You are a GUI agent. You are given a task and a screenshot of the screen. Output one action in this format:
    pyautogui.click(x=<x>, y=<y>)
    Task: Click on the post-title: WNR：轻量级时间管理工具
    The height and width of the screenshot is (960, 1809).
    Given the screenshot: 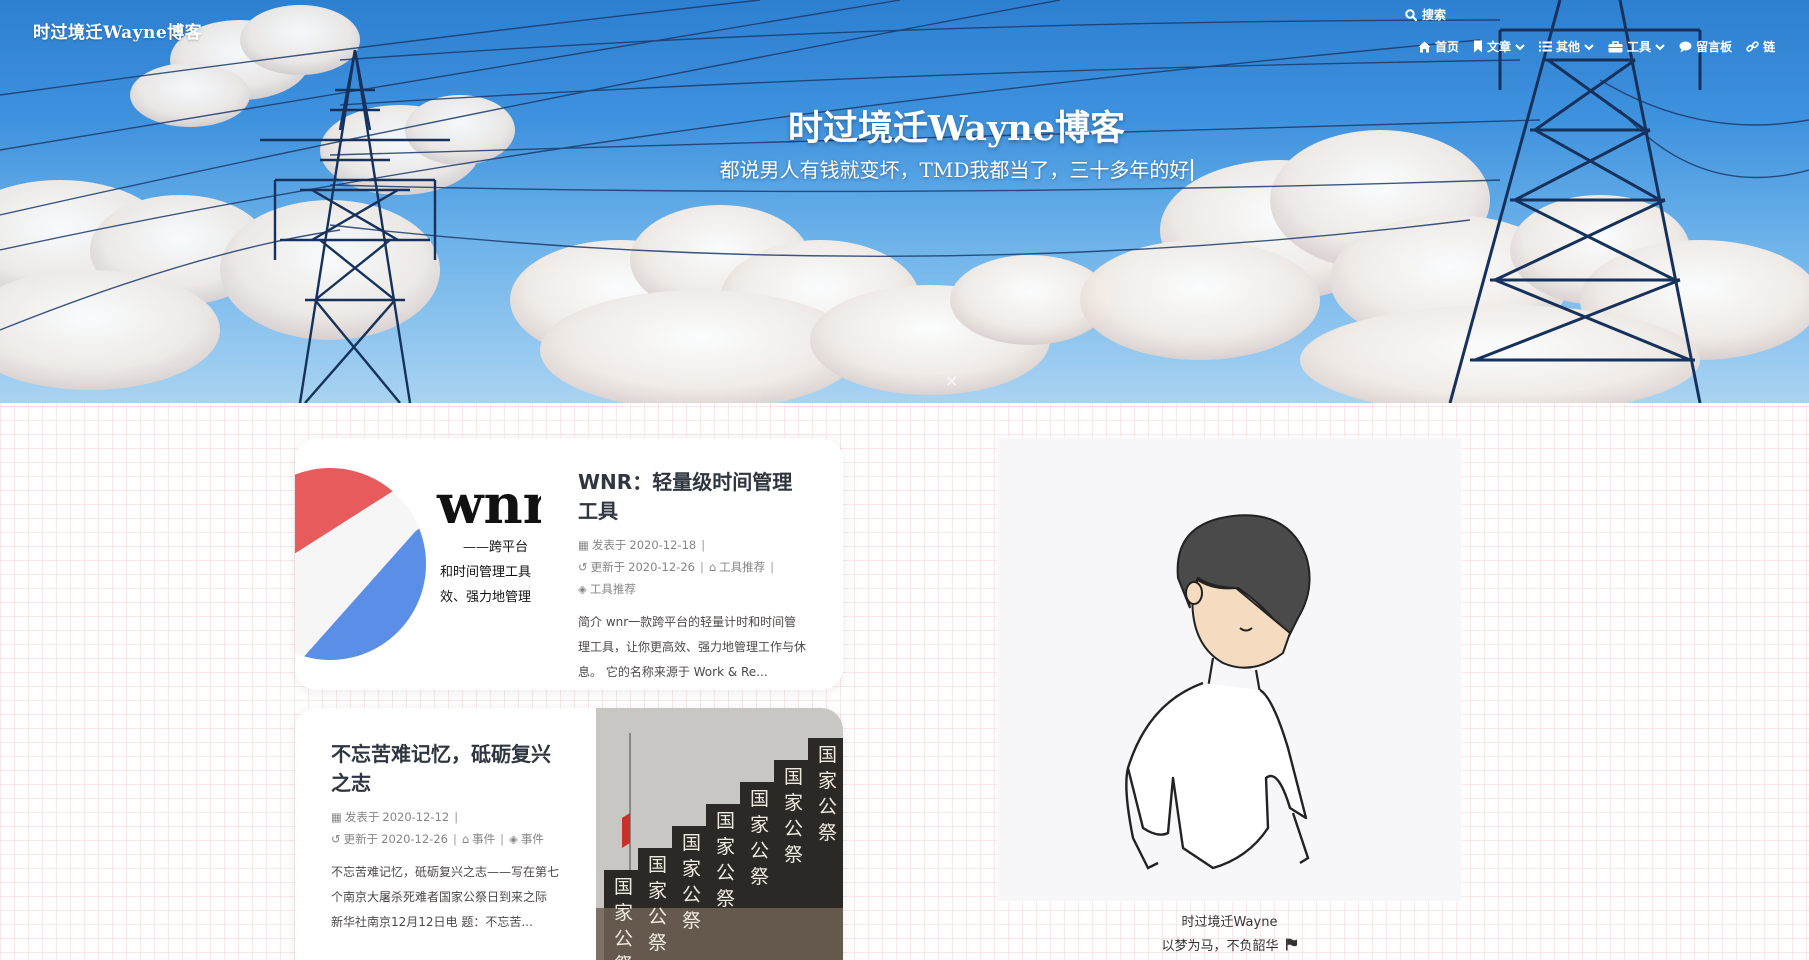 What is the action you would take?
    pyautogui.click(x=693, y=497)
    